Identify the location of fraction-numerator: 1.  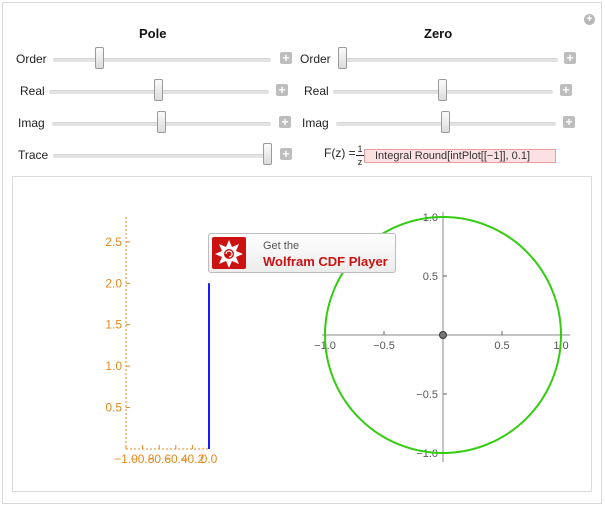
(360, 149).